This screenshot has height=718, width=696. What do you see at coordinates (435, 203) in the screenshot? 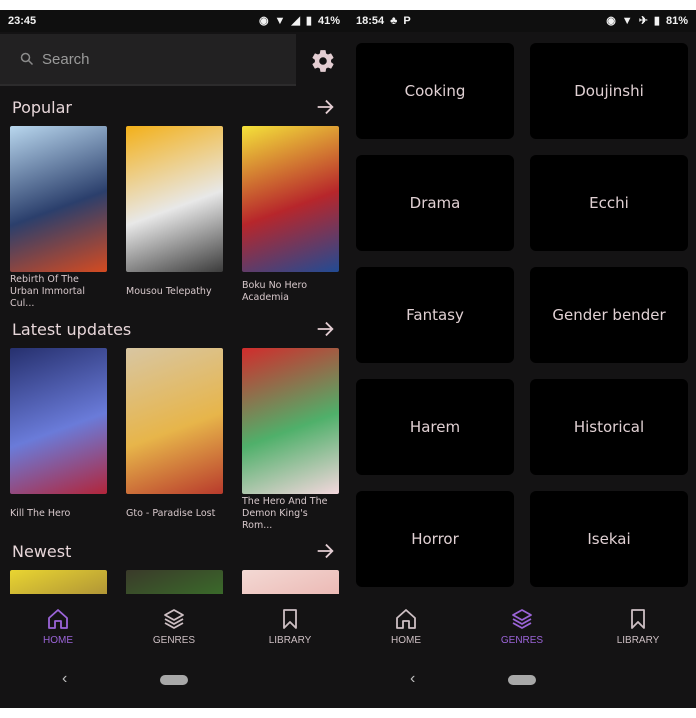
I see `genre-tile: Drama` at bounding box center [435, 203].